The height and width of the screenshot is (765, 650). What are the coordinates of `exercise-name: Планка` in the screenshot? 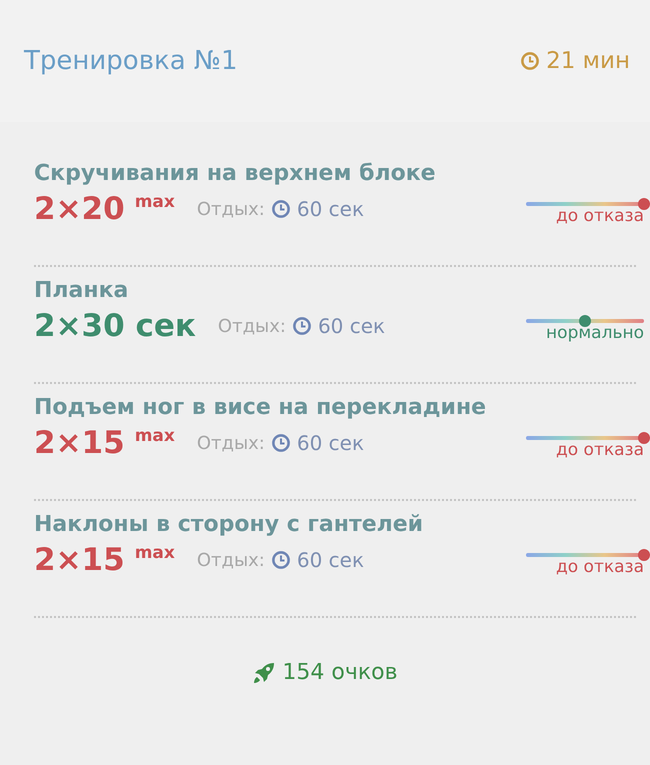 It's located at (82, 291).